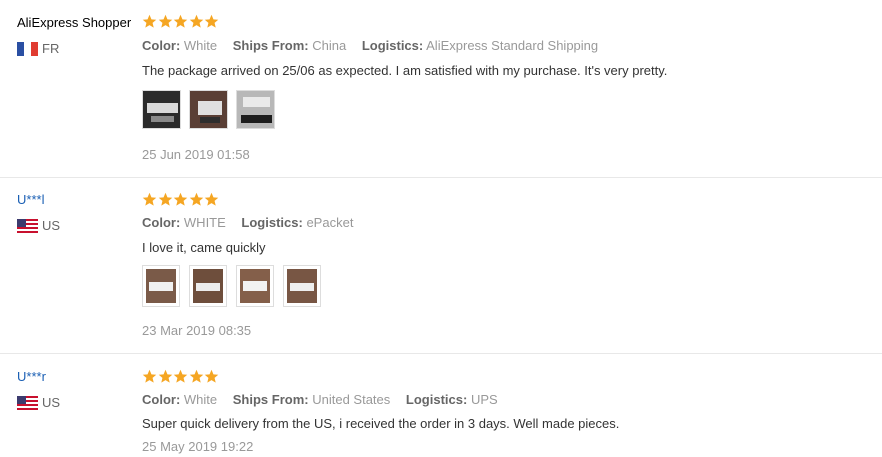 The height and width of the screenshot is (457, 882). Describe the element at coordinates (31, 376) in the screenshot. I see `reviewer-name: U***r` at that location.